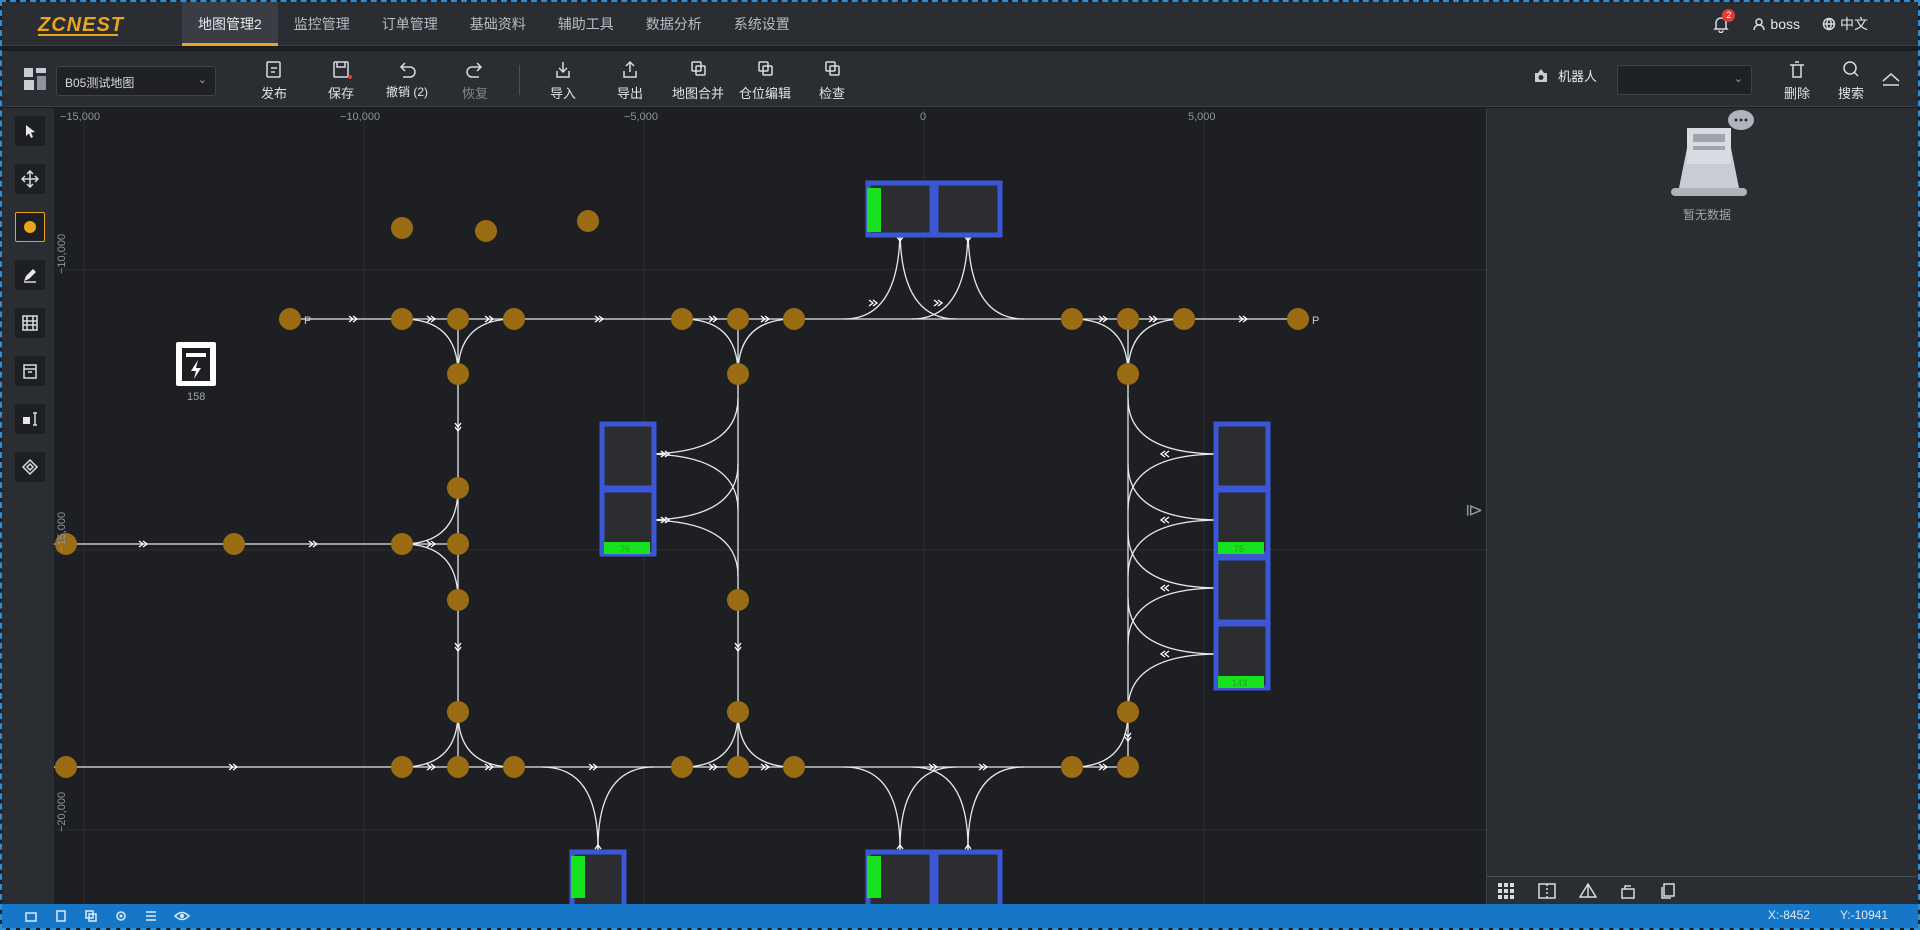 The height and width of the screenshot is (930, 1920). What do you see at coordinates (1788, 915) in the screenshot?
I see `coord-x: X:-8452` at bounding box center [1788, 915].